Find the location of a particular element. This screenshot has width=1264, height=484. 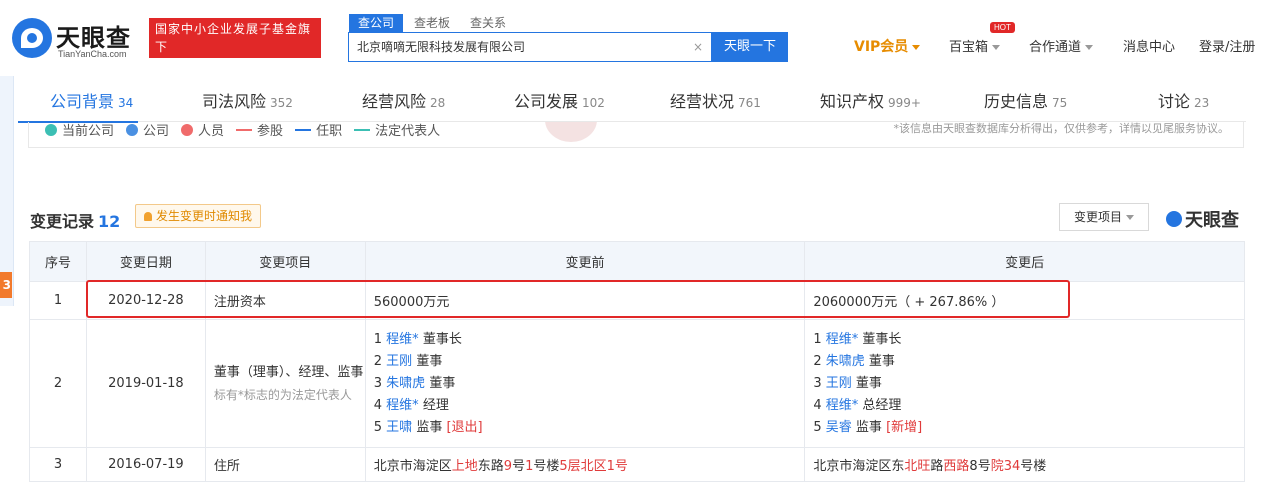

tab-intellectual-property: 知识产权 999+ is located at coordinates (870, 100).